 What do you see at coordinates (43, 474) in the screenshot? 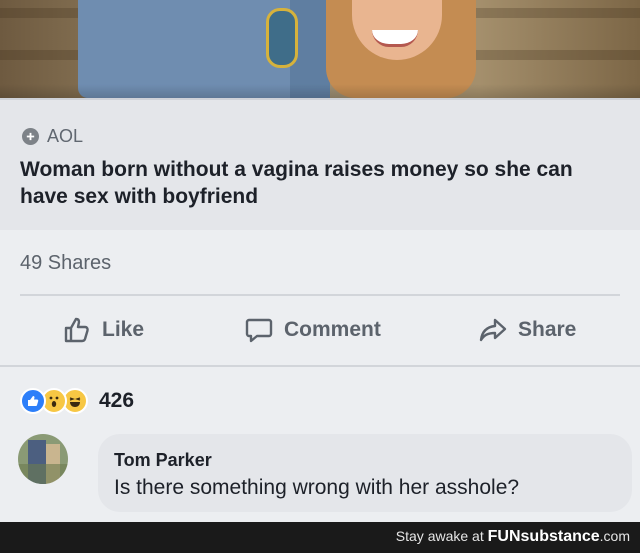
I see `avatar-ground` at bounding box center [43, 474].